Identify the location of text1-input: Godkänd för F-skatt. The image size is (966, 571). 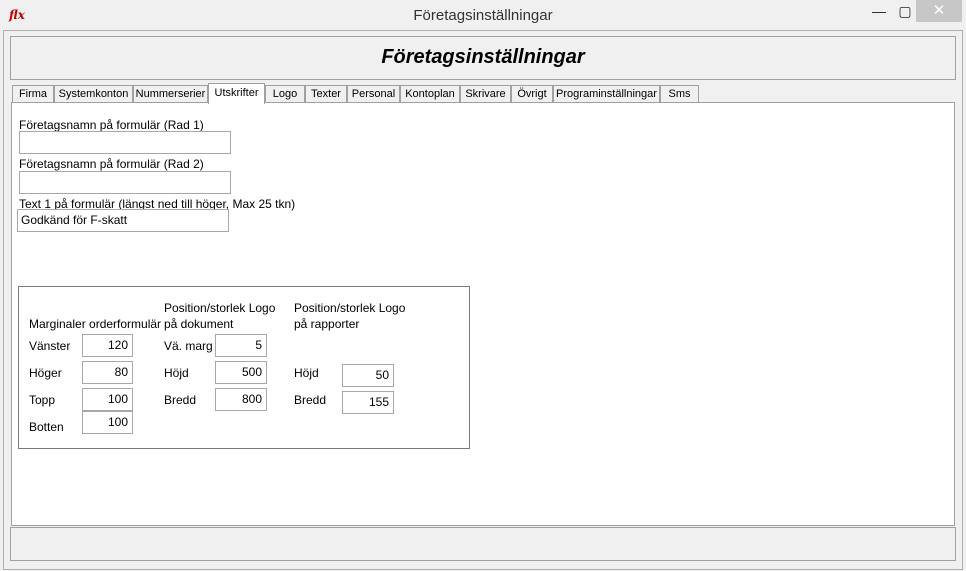
(123, 220).